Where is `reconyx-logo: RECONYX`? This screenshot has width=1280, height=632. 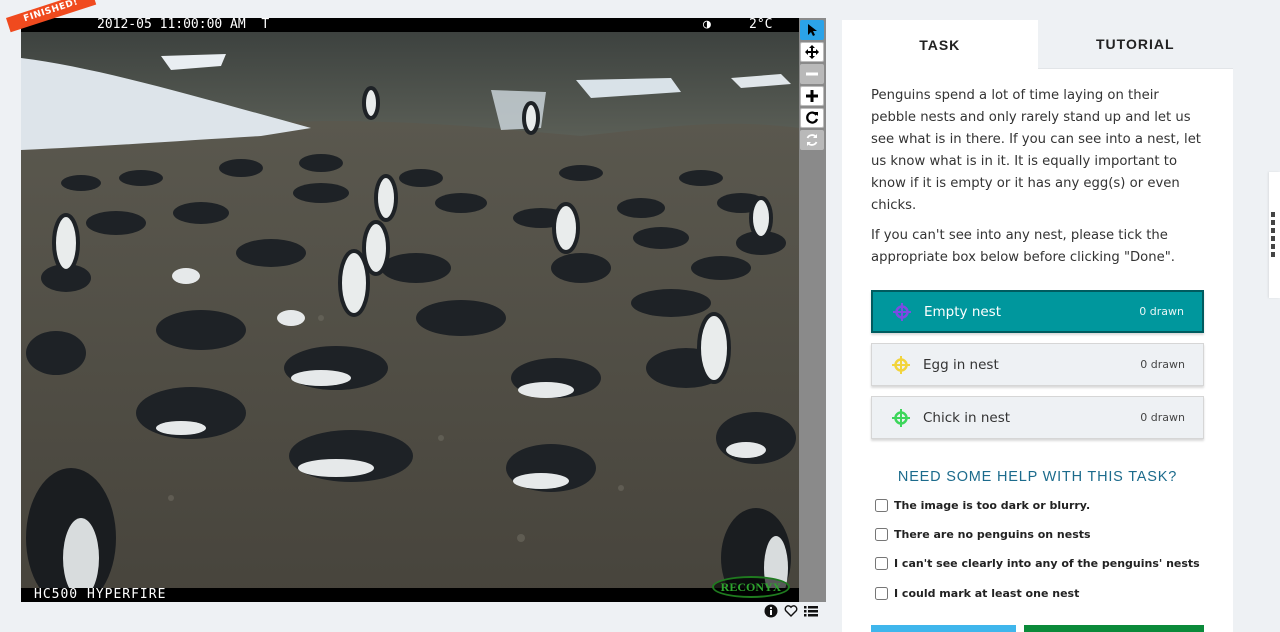 reconyx-logo: RECONYX is located at coordinates (751, 587).